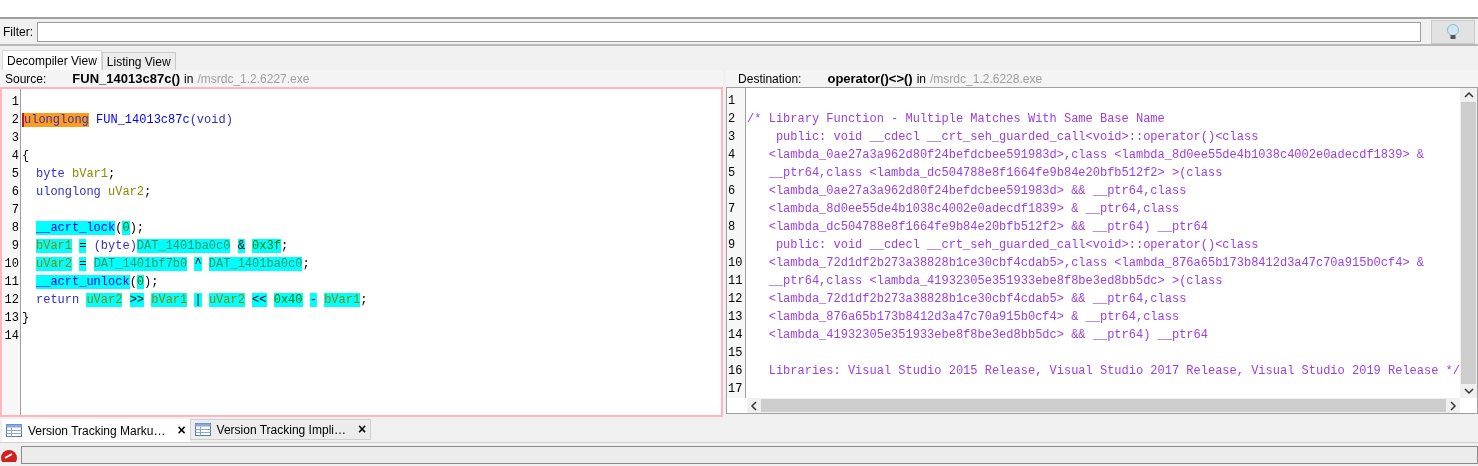 The width and height of the screenshot is (1478, 466). I want to click on comment-line: Libraries: Visual Studio 2015 Release, Visual Studio 2017 Release, Visual Studio 2019 Release */, so click(1113, 371).